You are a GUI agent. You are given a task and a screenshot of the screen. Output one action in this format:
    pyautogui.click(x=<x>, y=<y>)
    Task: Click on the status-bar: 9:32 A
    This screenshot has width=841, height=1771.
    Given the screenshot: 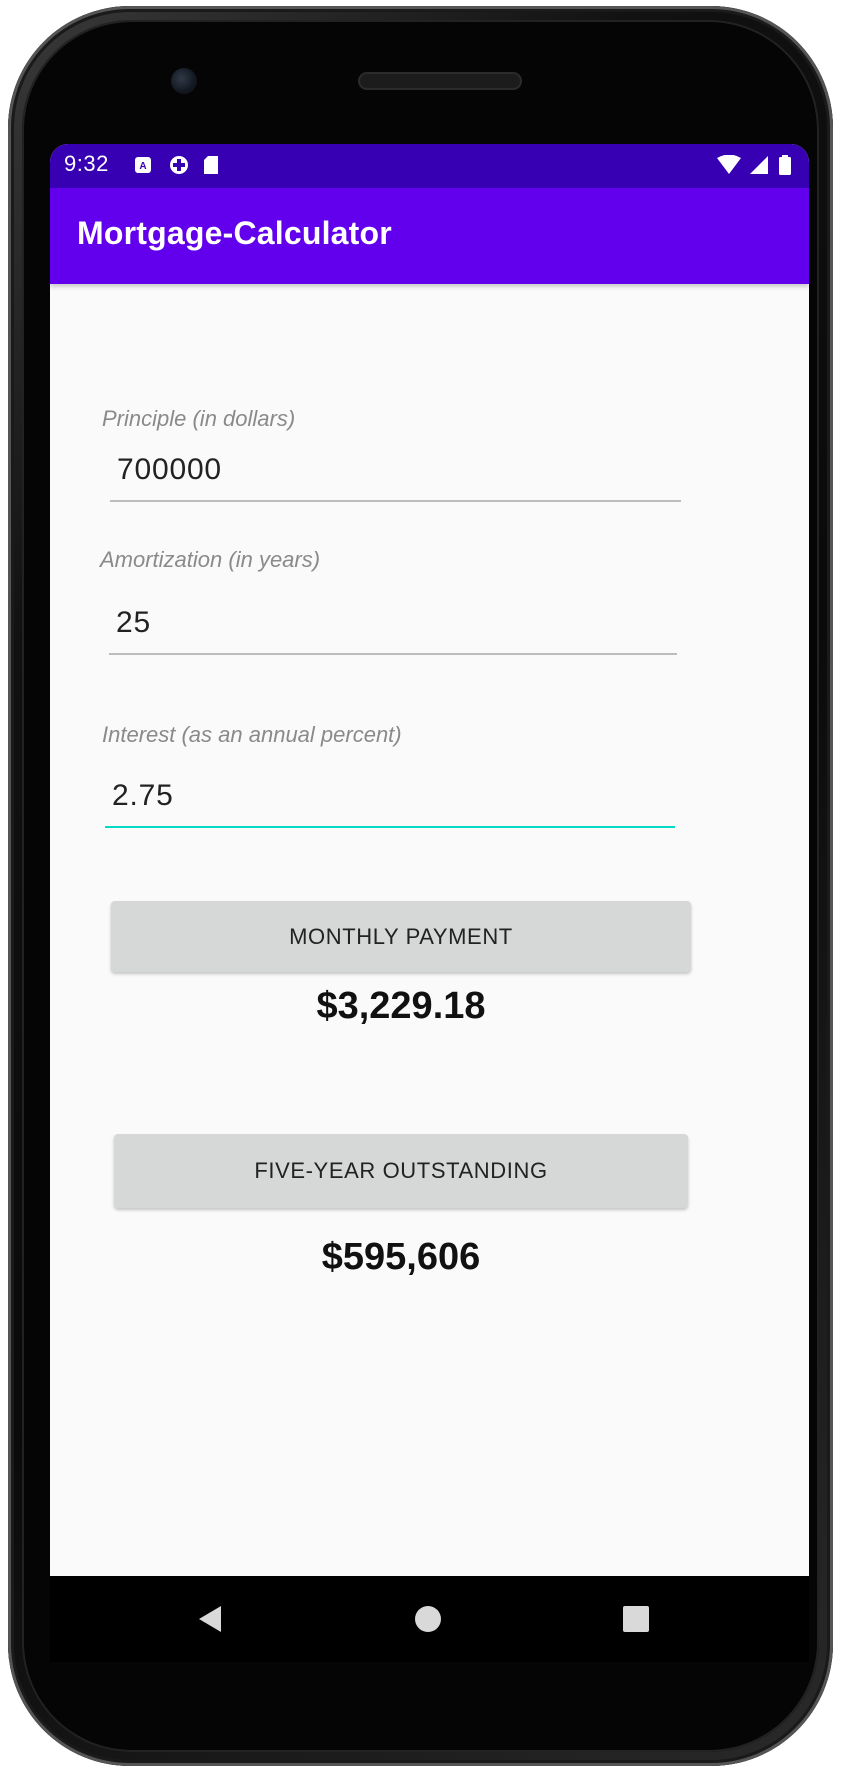 What is the action you would take?
    pyautogui.click(x=429, y=166)
    